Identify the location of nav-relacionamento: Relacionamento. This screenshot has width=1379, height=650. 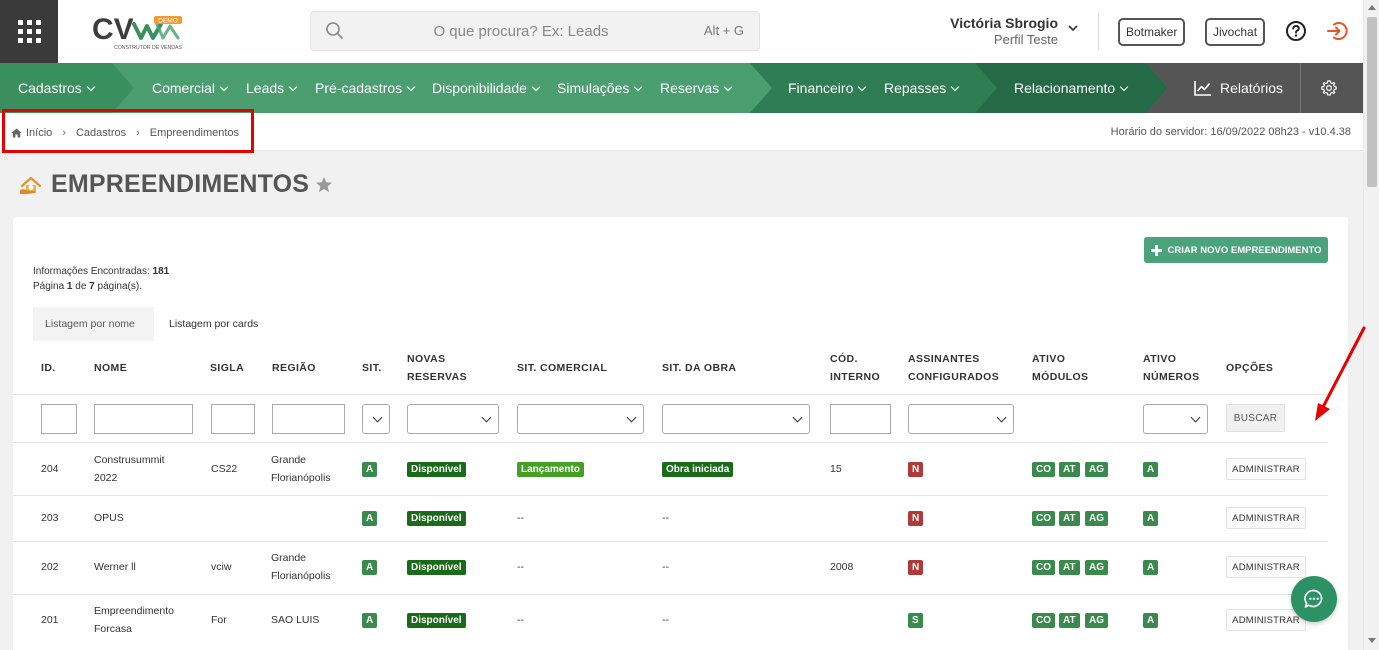
(1071, 88).